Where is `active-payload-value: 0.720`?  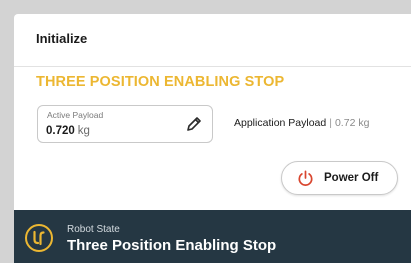 active-payload-value: 0.720 is located at coordinates (60, 131).